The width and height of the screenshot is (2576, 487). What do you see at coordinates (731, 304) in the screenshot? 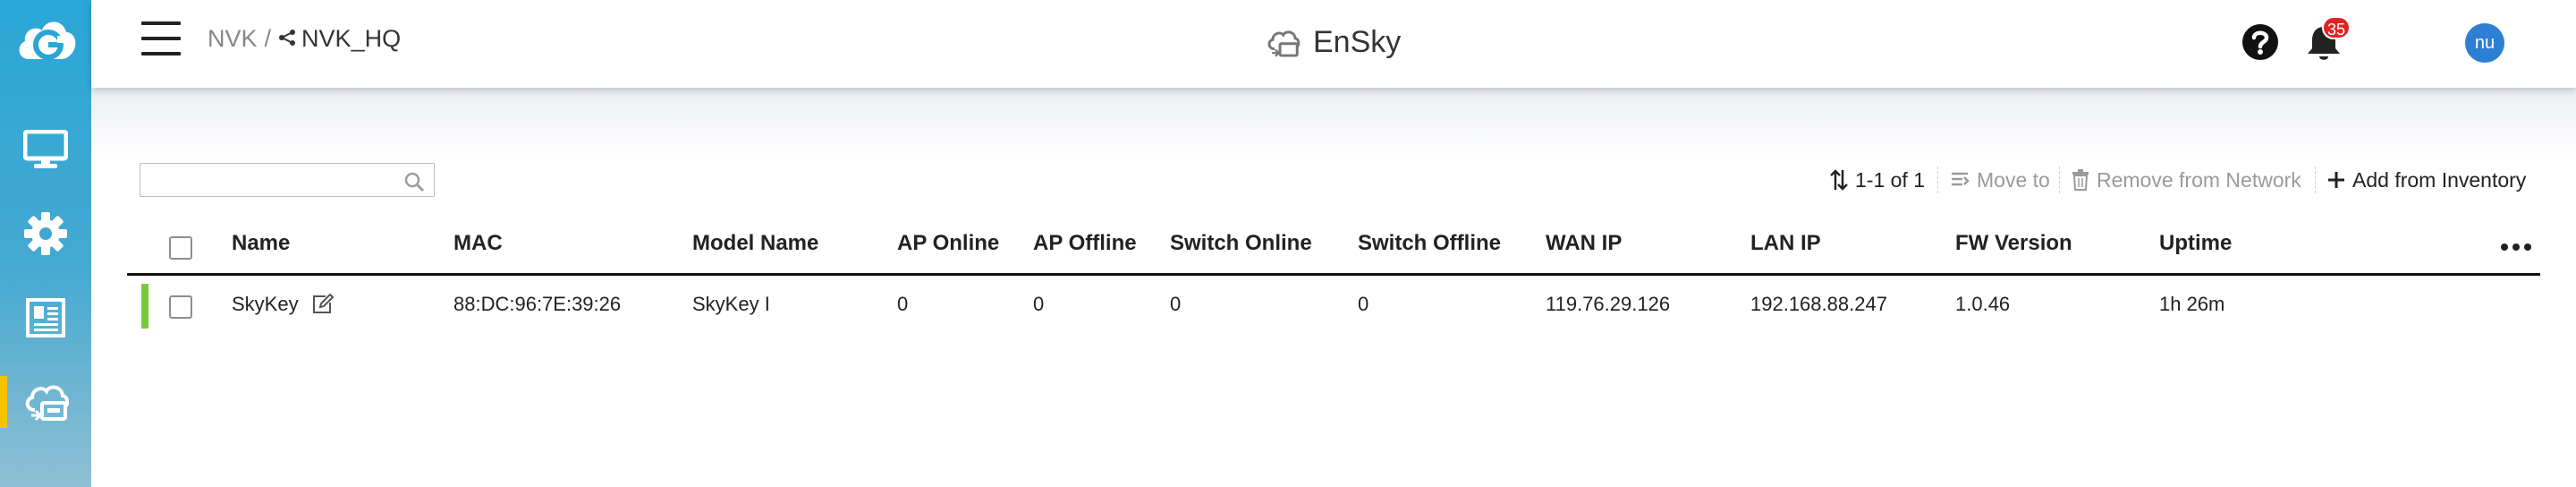
I see `model-name-cell: SkyKey I` at bounding box center [731, 304].